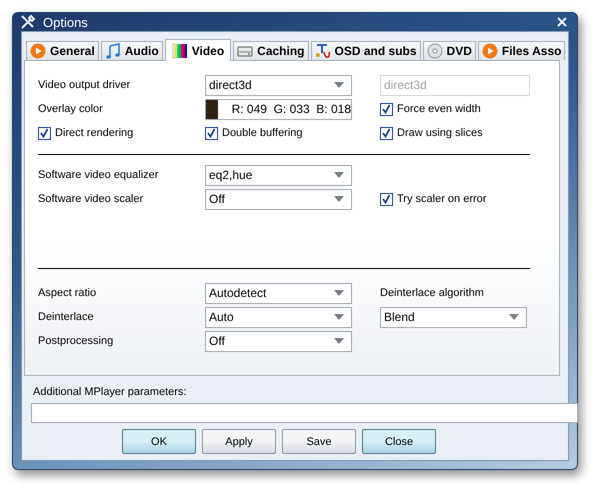 Image resolution: width=600 pixels, height=491 pixels. What do you see at coordinates (522, 50) in the screenshot?
I see `tab: Files Asso` at bounding box center [522, 50].